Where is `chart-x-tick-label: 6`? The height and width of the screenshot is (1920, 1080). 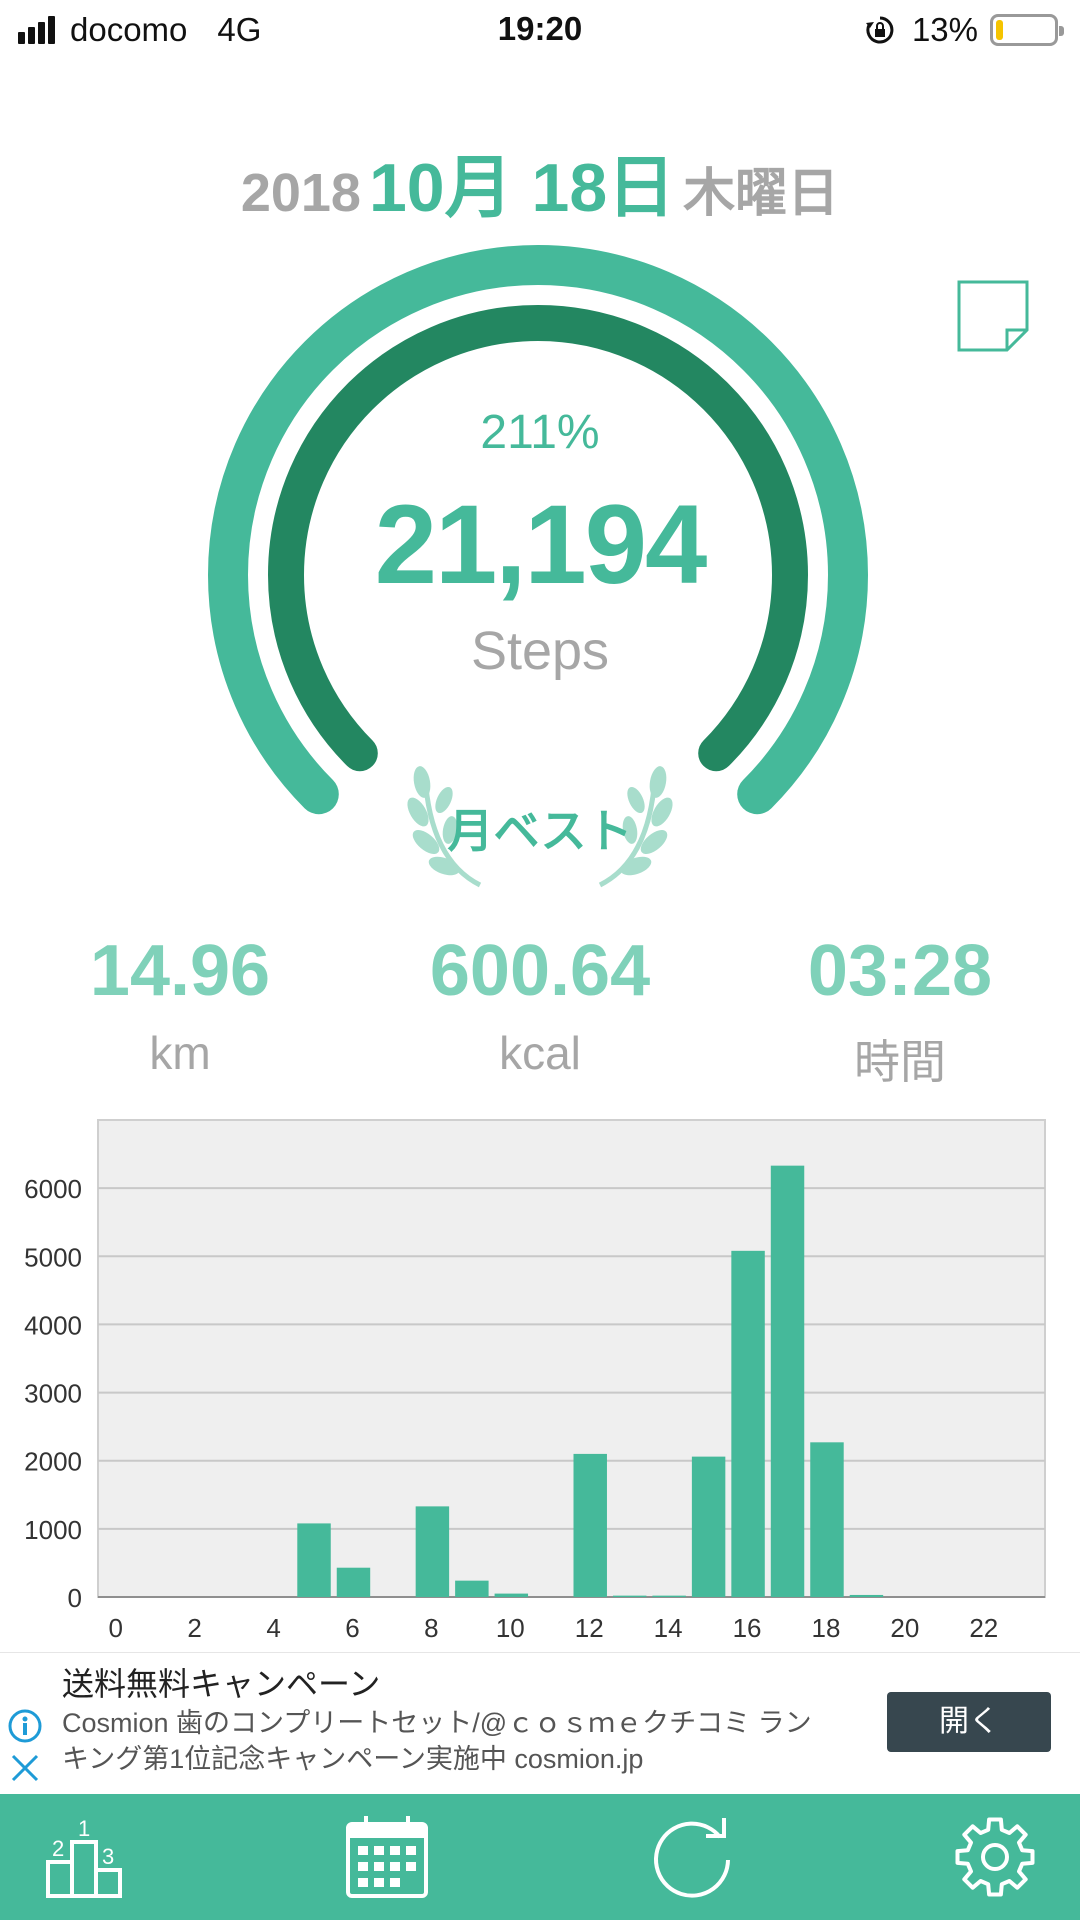 chart-x-tick-label: 6 is located at coordinates (352, 1628).